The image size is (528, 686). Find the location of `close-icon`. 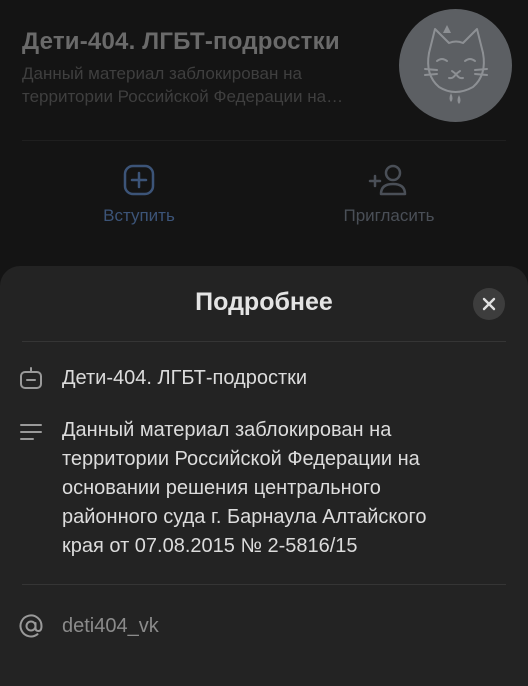

close-icon is located at coordinates (489, 304).